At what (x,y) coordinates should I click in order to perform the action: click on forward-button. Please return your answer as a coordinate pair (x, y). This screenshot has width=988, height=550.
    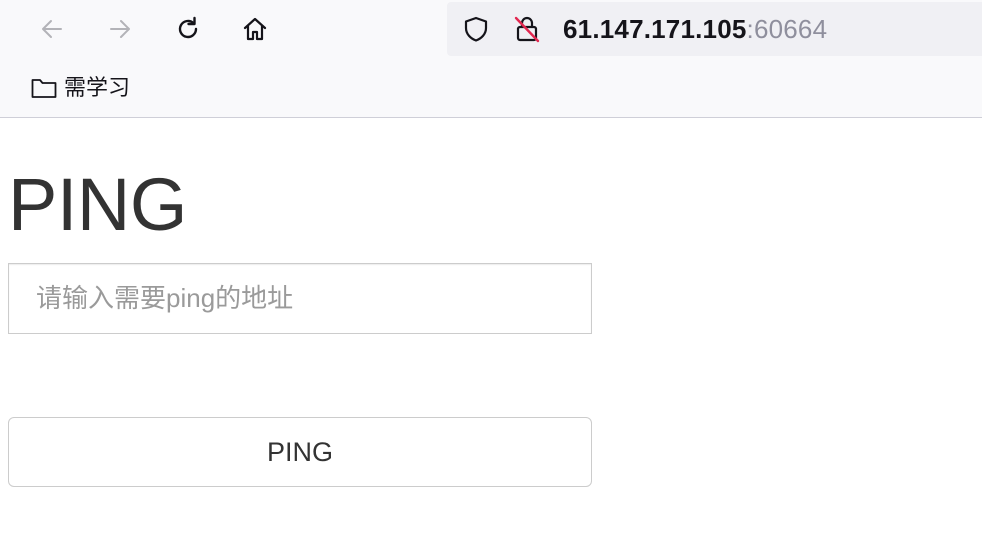
    Looking at the image, I should click on (120, 29).